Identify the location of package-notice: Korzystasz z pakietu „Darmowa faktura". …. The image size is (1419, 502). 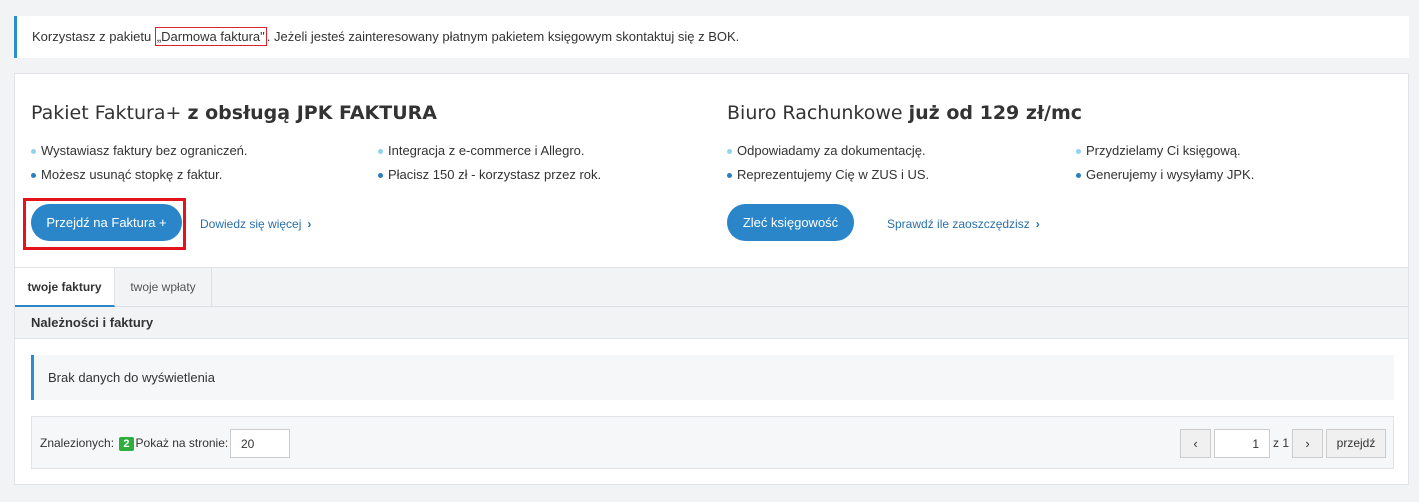
(711, 37).